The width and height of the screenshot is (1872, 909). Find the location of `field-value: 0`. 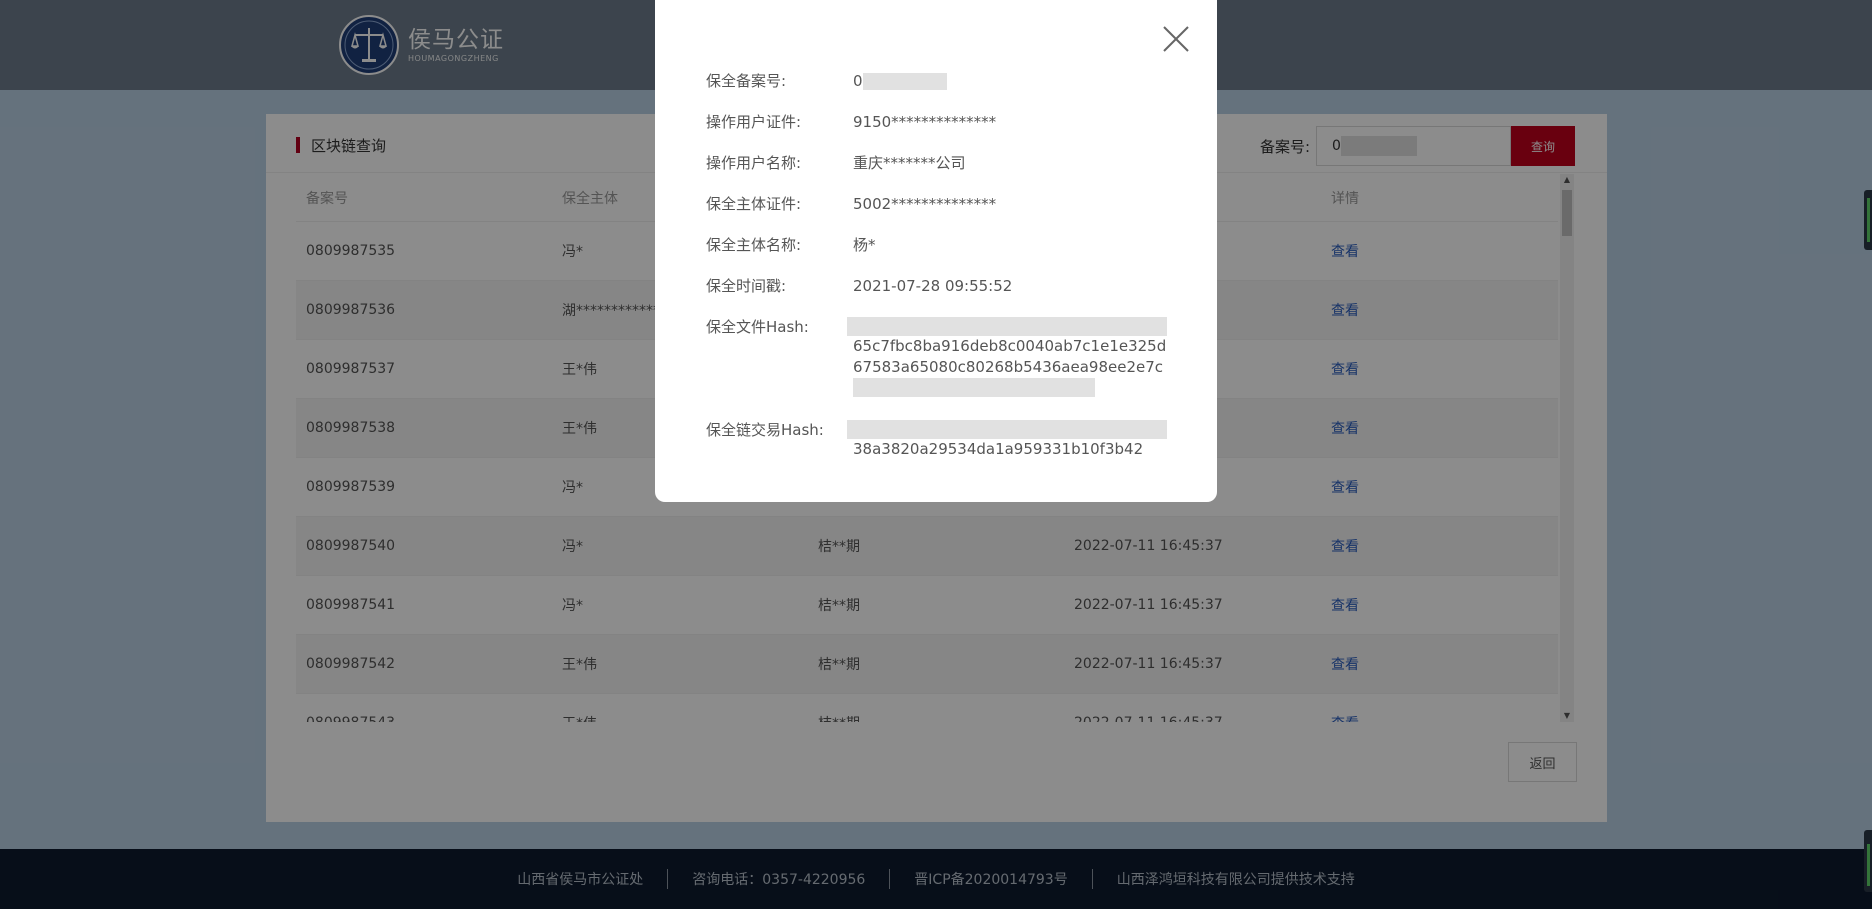

field-value: 0 is located at coordinates (900, 81).